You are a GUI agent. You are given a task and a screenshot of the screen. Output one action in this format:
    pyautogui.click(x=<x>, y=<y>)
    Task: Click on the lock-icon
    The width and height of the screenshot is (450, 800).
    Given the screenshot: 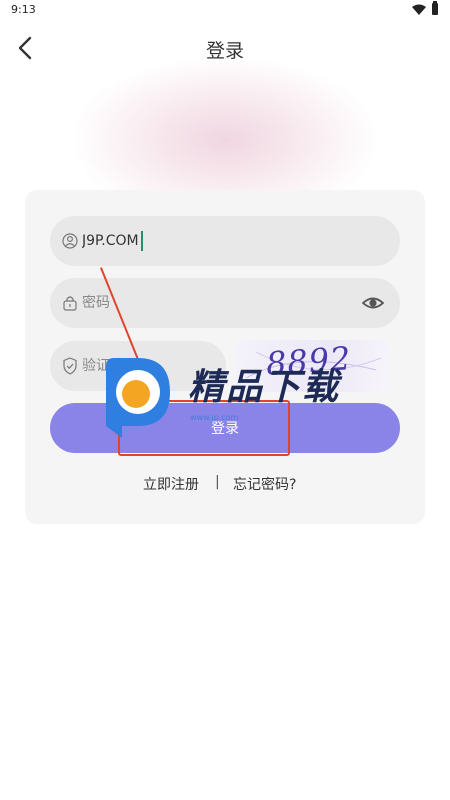 What is the action you would take?
    pyautogui.click(x=70, y=303)
    